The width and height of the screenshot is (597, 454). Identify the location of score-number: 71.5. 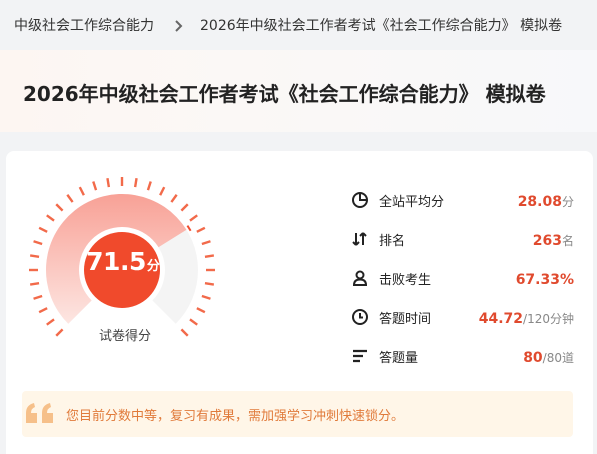
(116, 261).